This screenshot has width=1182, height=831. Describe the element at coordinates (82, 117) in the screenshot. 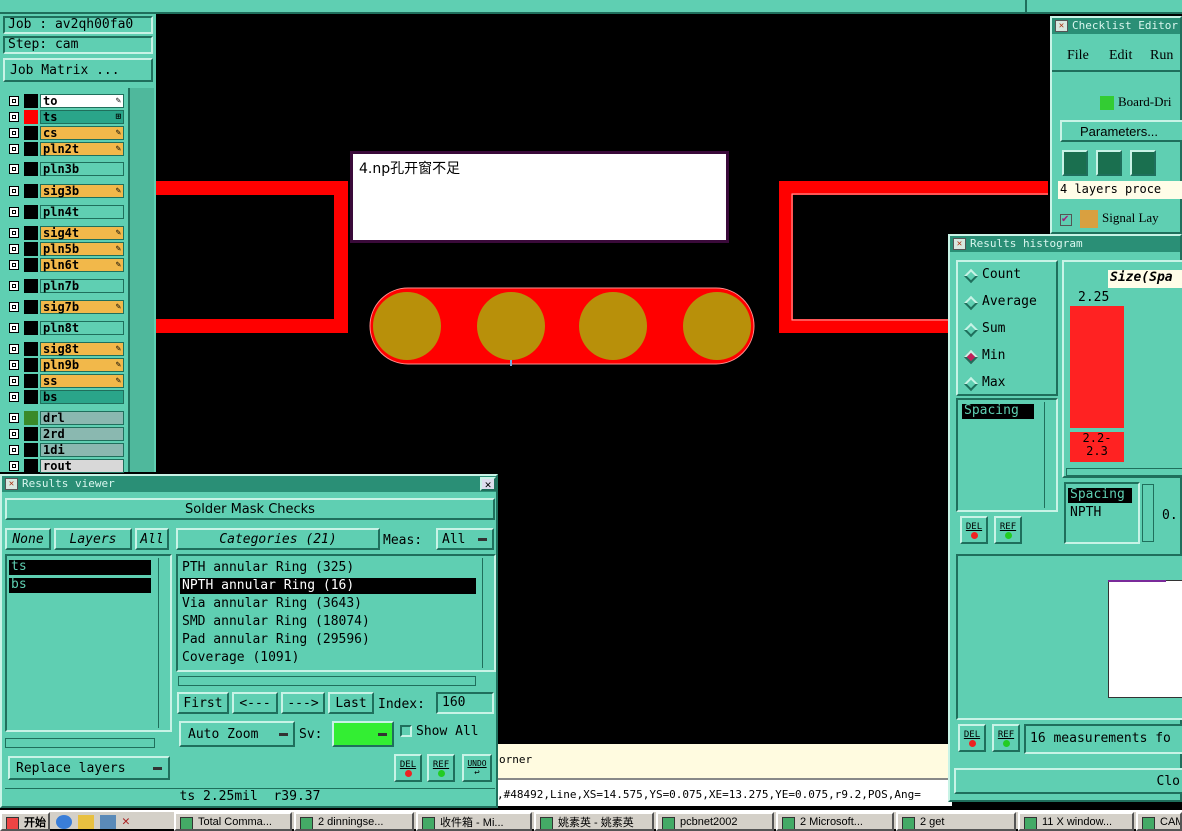

I see `layer-name: ts ⊞` at that location.